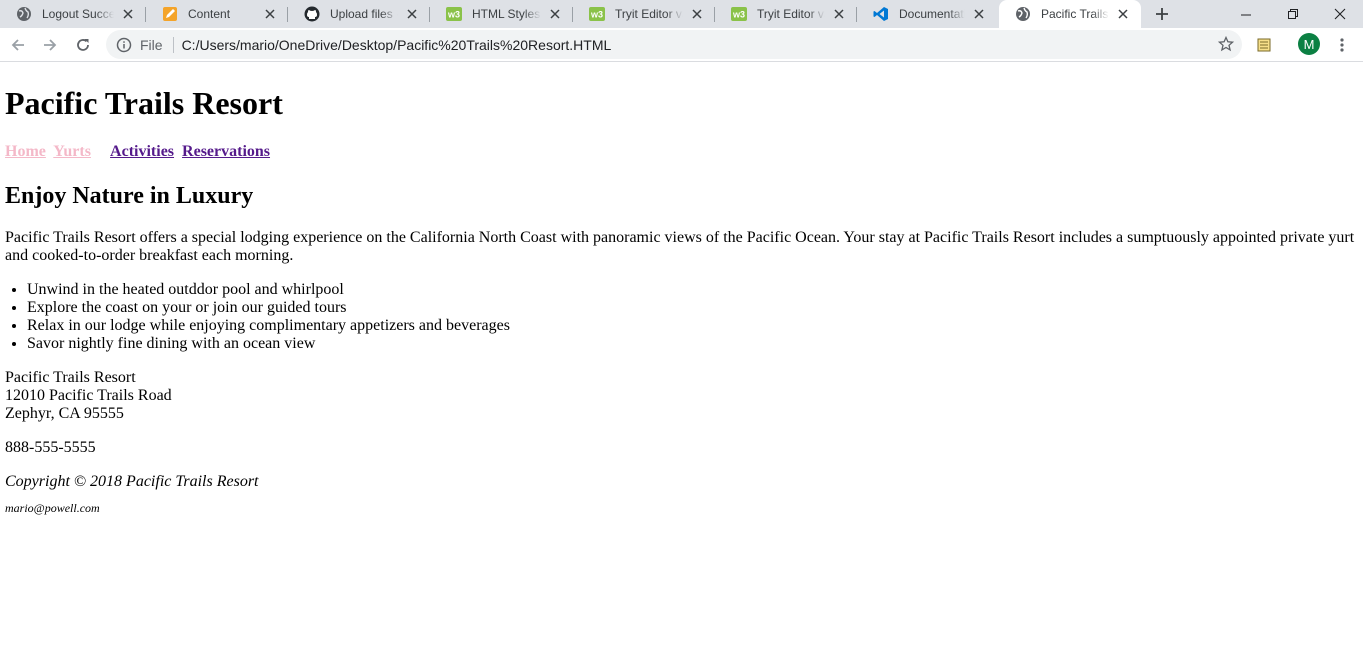 The width and height of the screenshot is (1363, 664). Describe the element at coordinates (78, 14) in the screenshot. I see `tab-title: Logout Successful` at that location.